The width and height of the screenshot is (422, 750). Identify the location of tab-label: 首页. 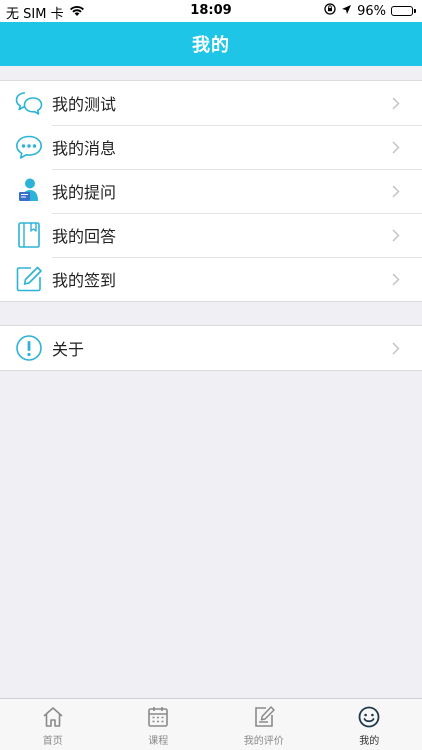
(52, 741).